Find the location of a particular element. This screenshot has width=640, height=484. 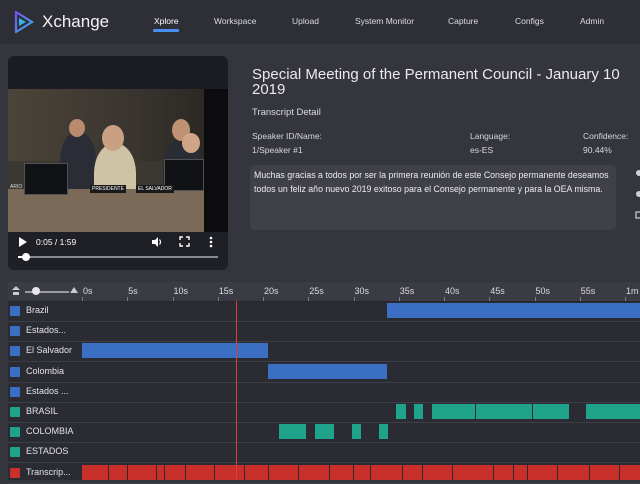

nav-capture: Capture is located at coordinates (463, 21).